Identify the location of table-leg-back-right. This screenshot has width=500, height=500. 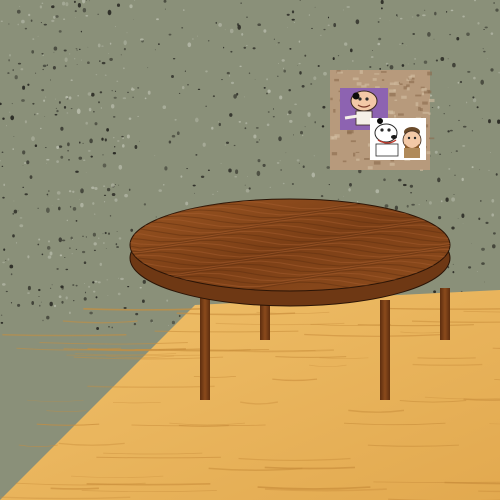
(445, 314).